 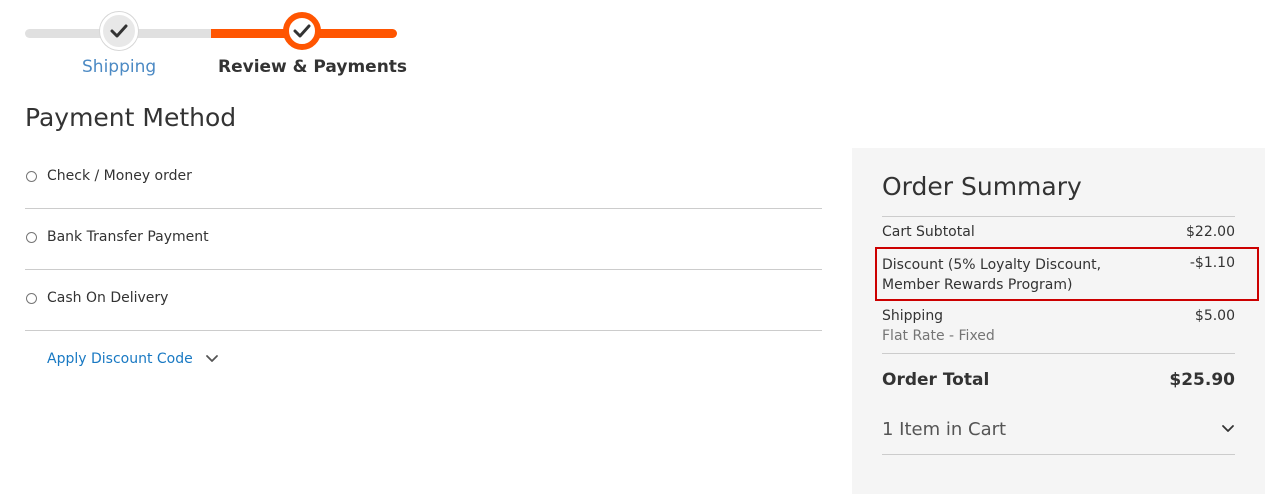 What do you see at coordinates (982, 186) in the screenshot?
I see `order-summary-title: Order Summary` at bounding box center [982, 186].